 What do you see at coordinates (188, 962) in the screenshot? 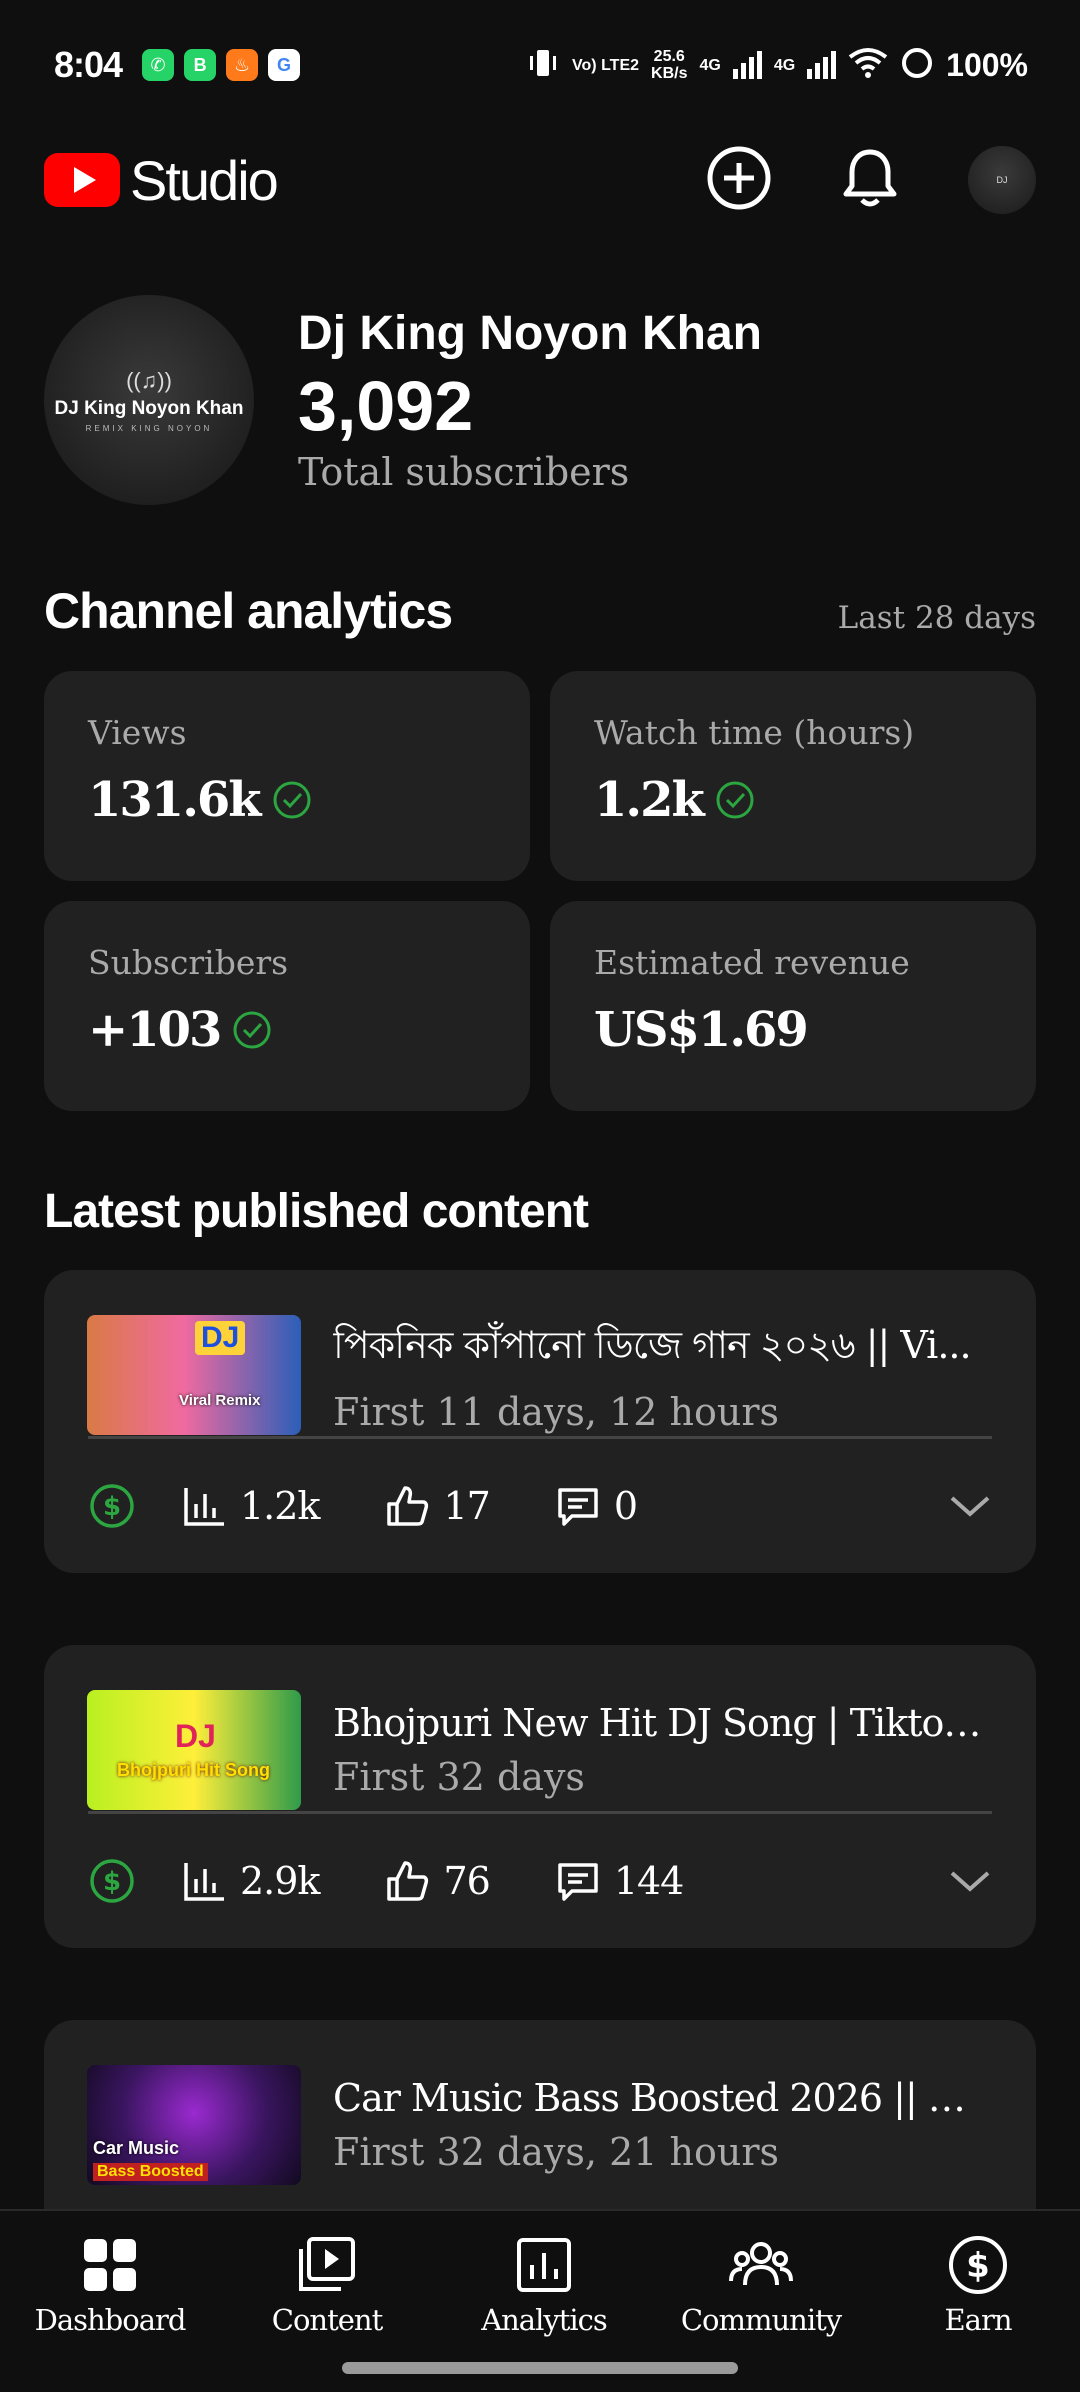
I see `metric-label: Subscribers` at bounding box center [188, 962].